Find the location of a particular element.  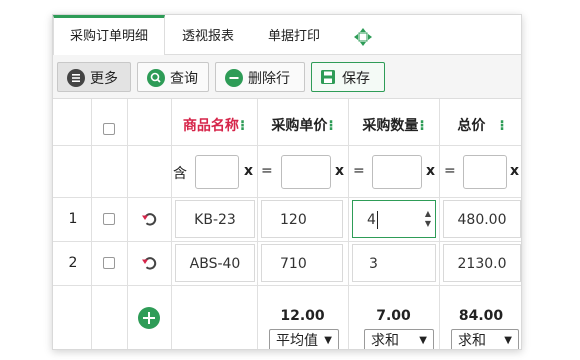

unit-price-cell: 710 is located at coordinates (302, 263).